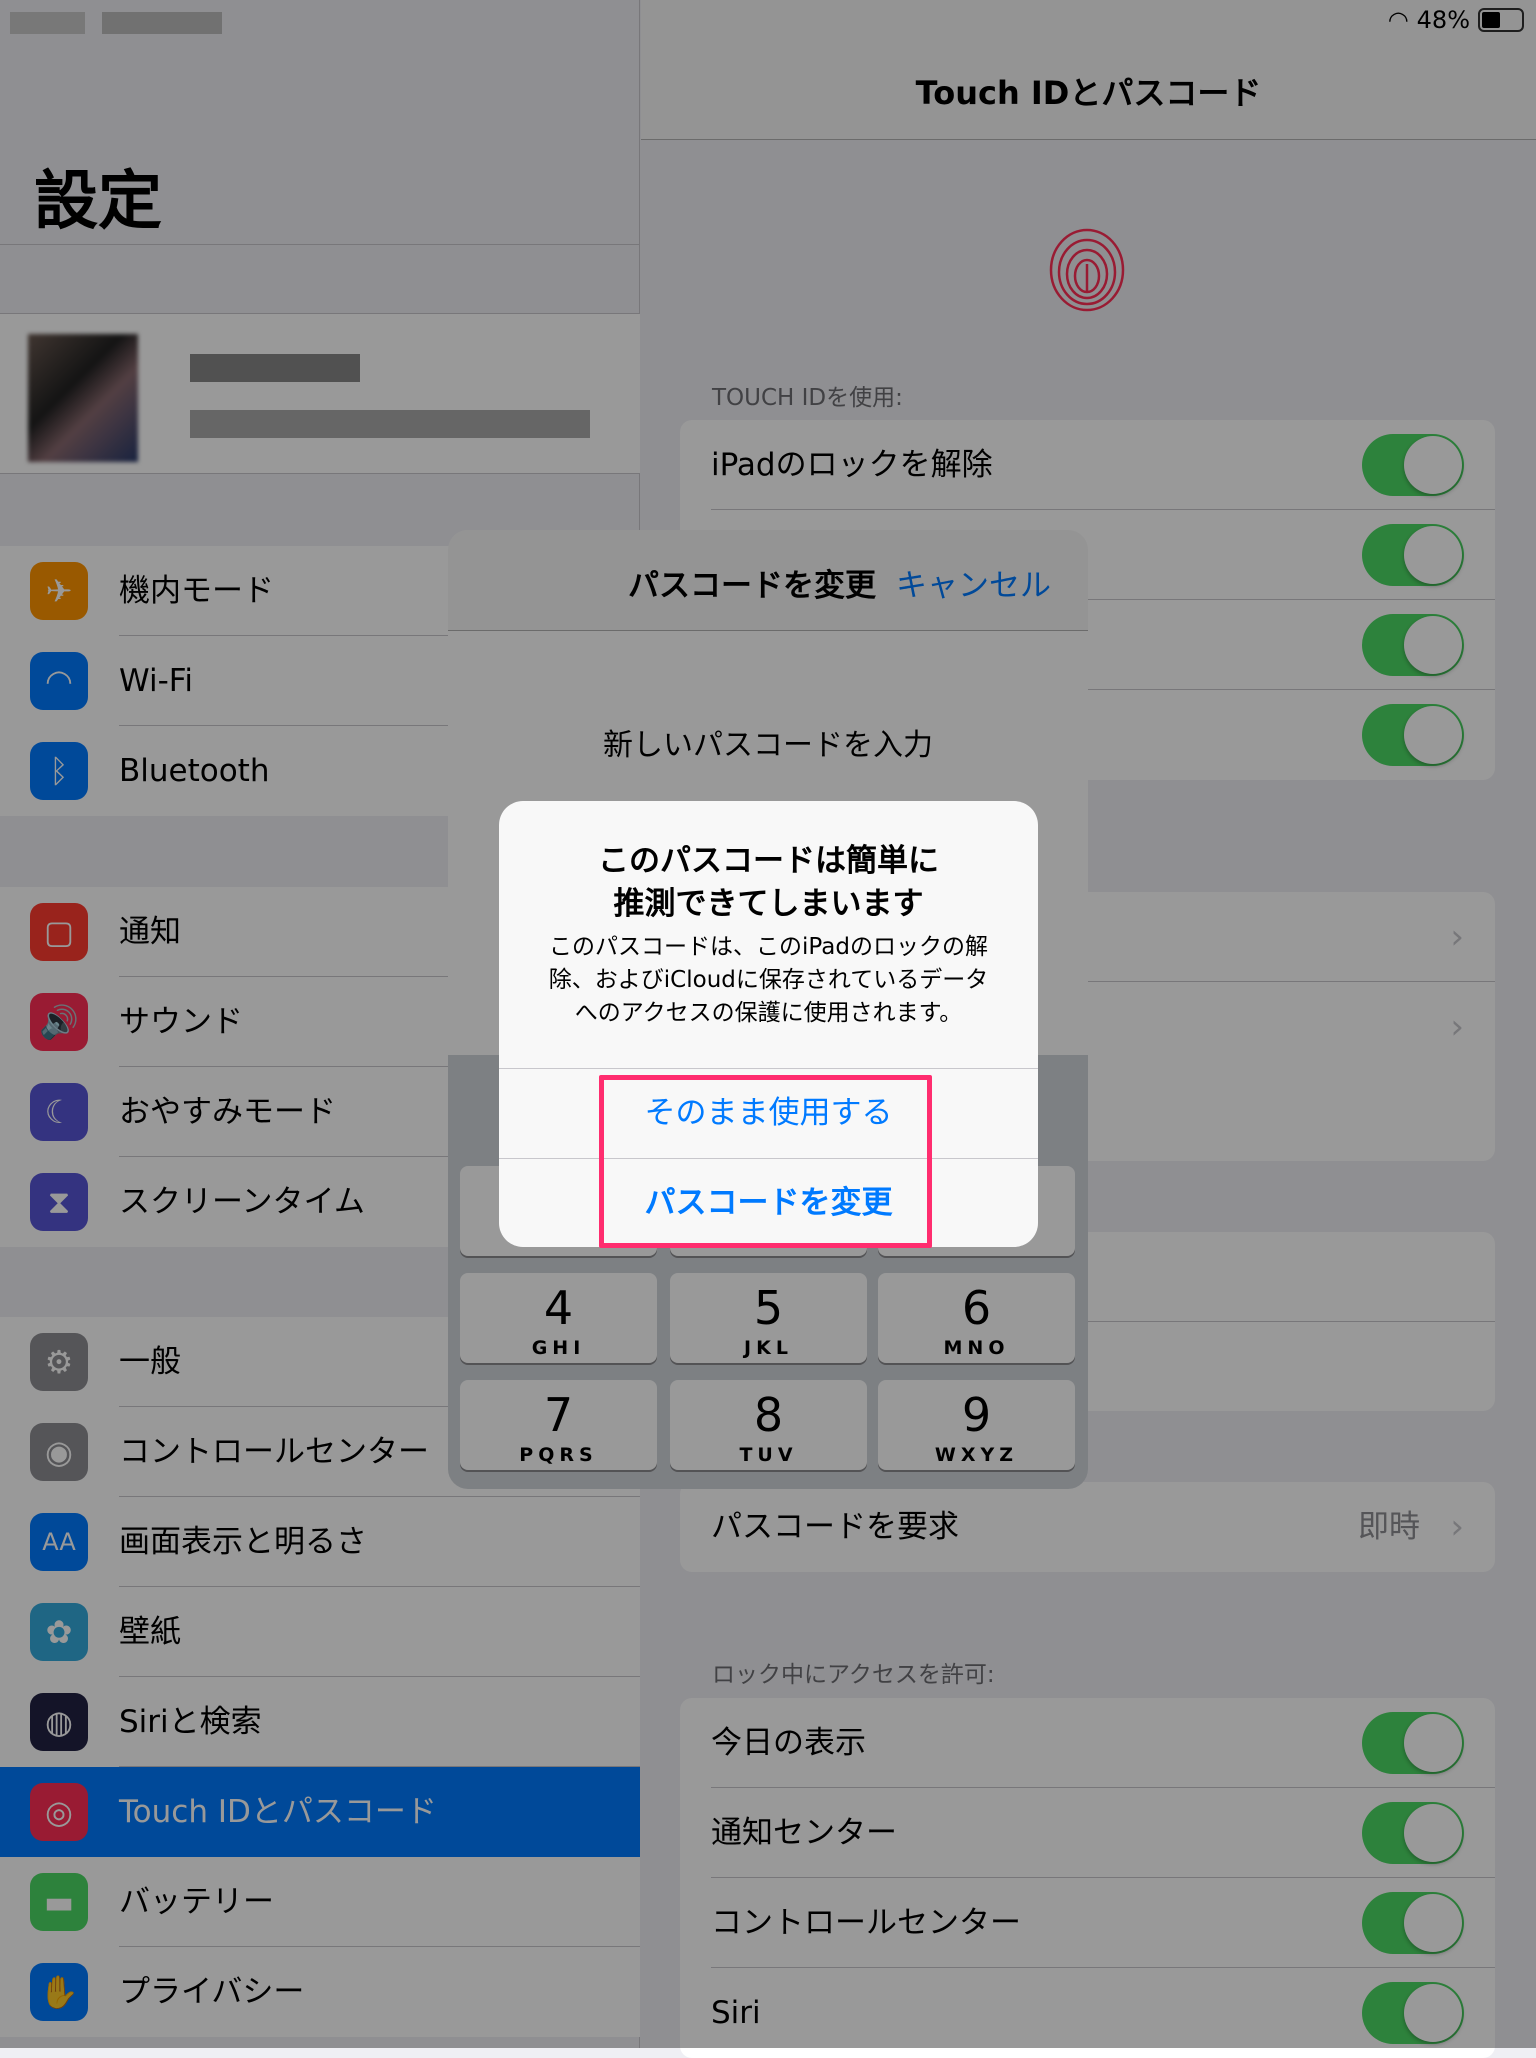 This screenshot has height=2058, width=1536. What do you see at coordinates (765, 1161) in the screenshot?
I see `highlight-box` at bounding box center [765, 1161].